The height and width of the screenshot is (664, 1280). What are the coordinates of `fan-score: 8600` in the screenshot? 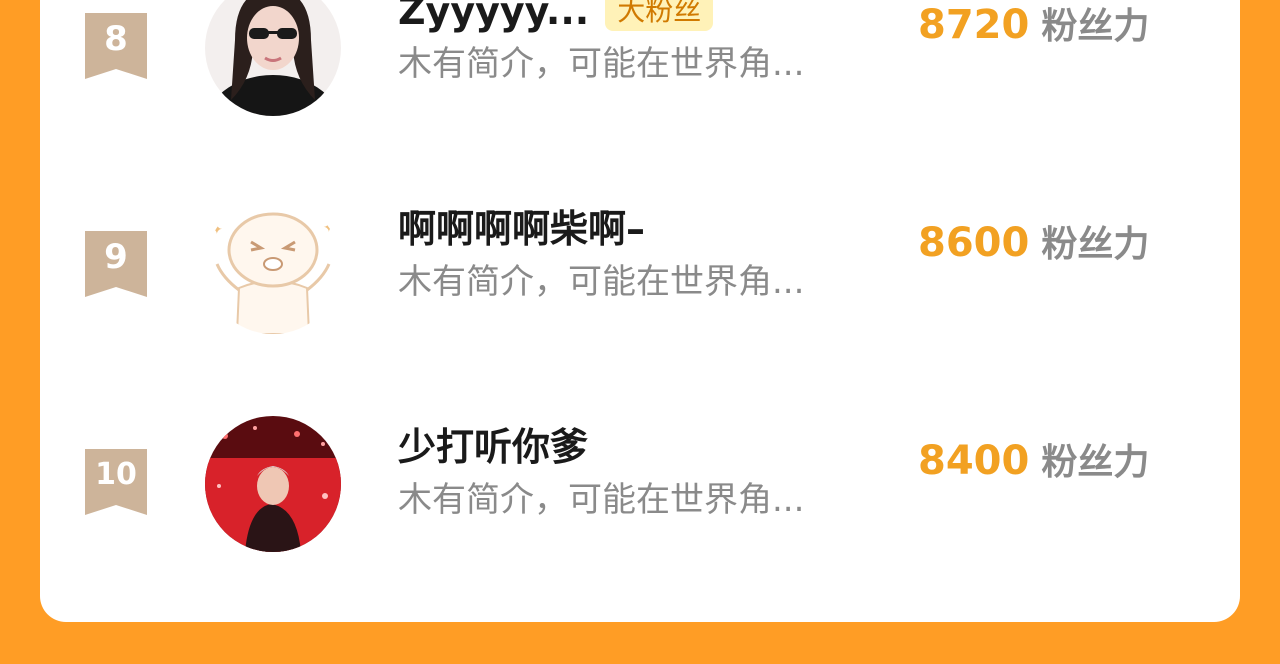 It's located at (974, 243).